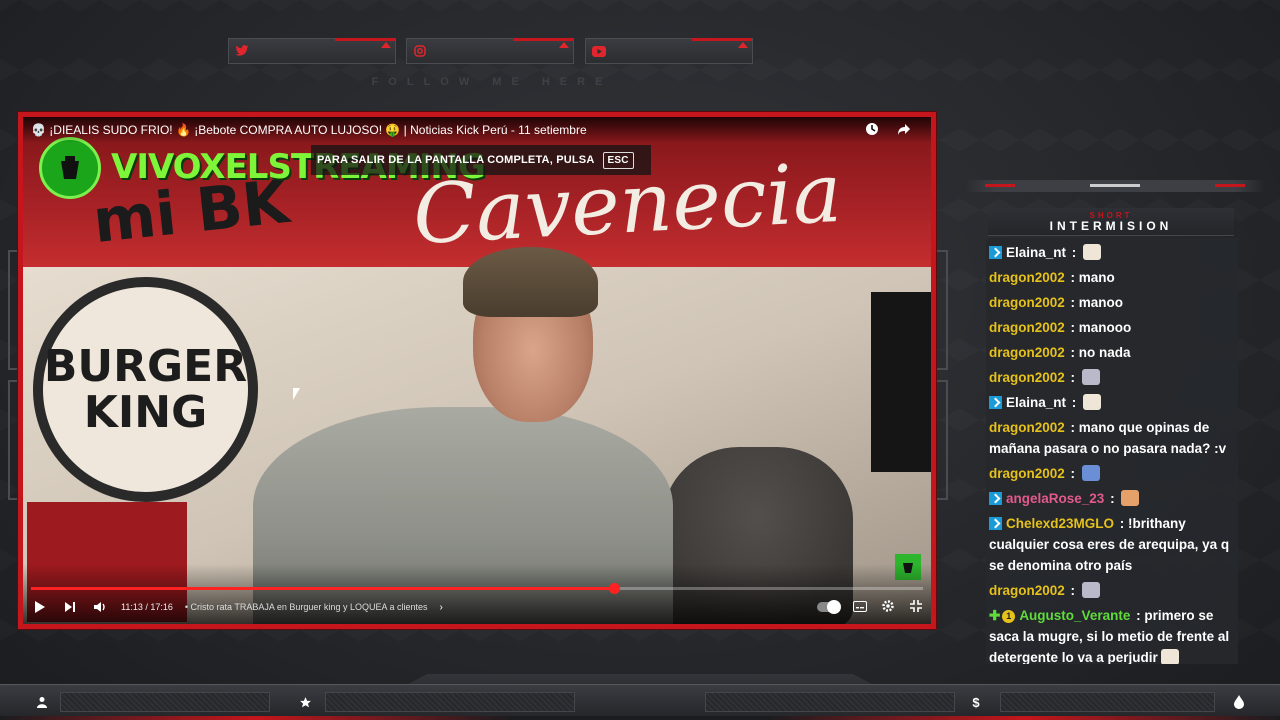  I want to click on watch-later-icon, so click(872, 130).